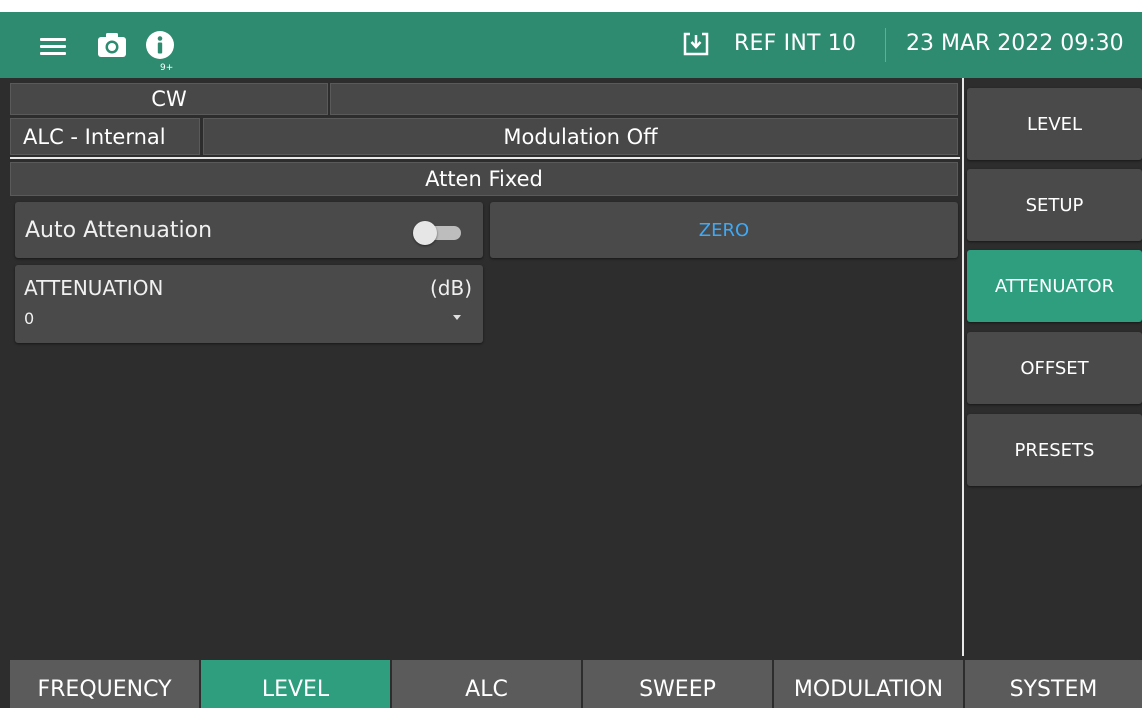  Describe the element at coordinates (868, 684) in the screenshot. I see `tab-modulation: MODULATION` at that location.